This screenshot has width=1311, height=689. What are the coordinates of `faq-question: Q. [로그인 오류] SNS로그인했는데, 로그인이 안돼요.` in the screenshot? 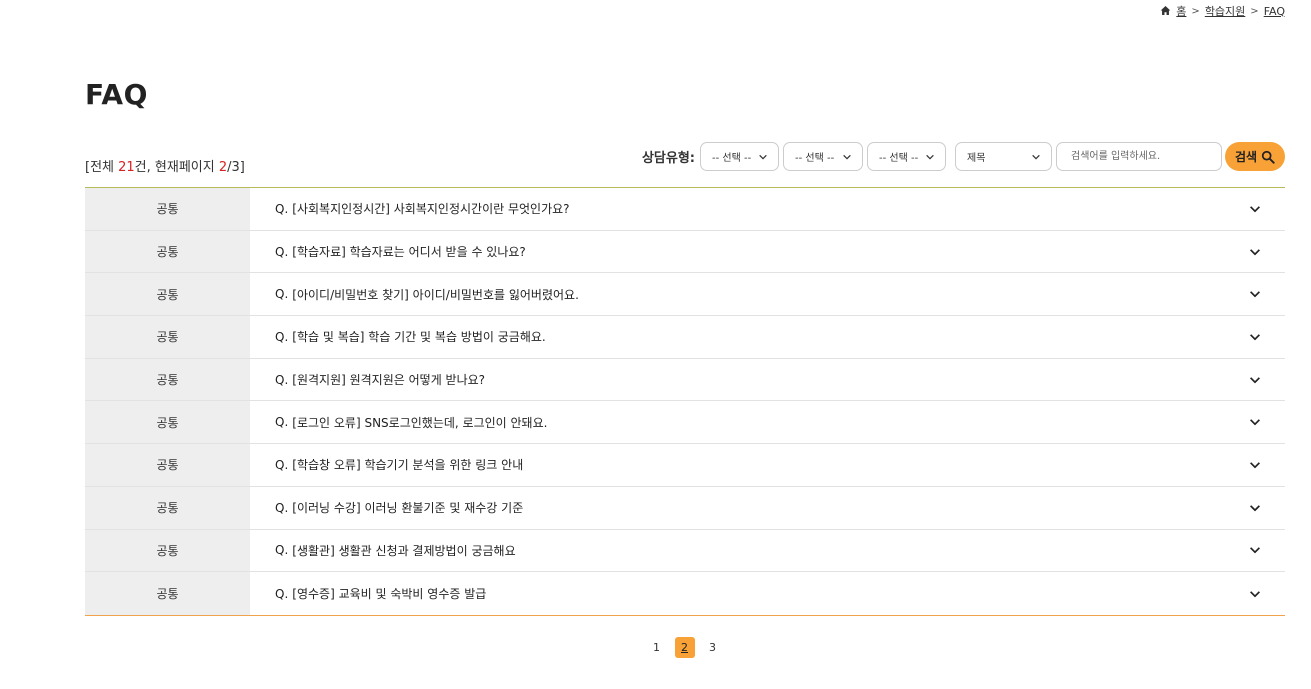 It's located at (737, 422).